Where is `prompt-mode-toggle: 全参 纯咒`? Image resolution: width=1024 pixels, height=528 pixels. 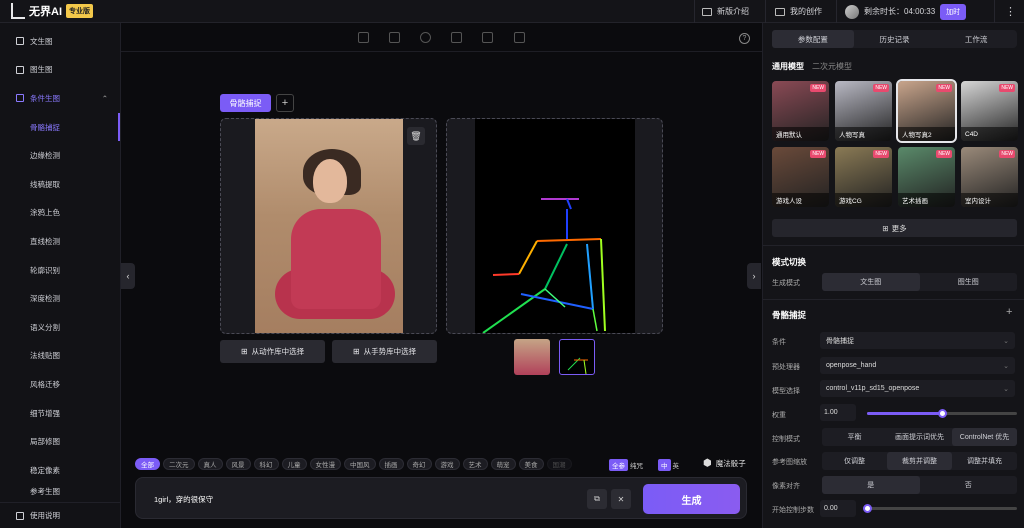
prompt-mode-toggle: 全参 纯咒 is located at coordinates (626, 465).